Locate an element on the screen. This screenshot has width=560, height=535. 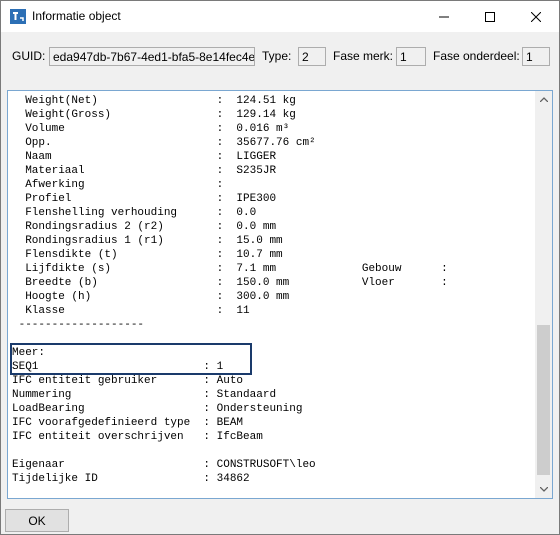
report-line: Flenshelling verhouding : 0.0 is located at coordinates (134, 213).